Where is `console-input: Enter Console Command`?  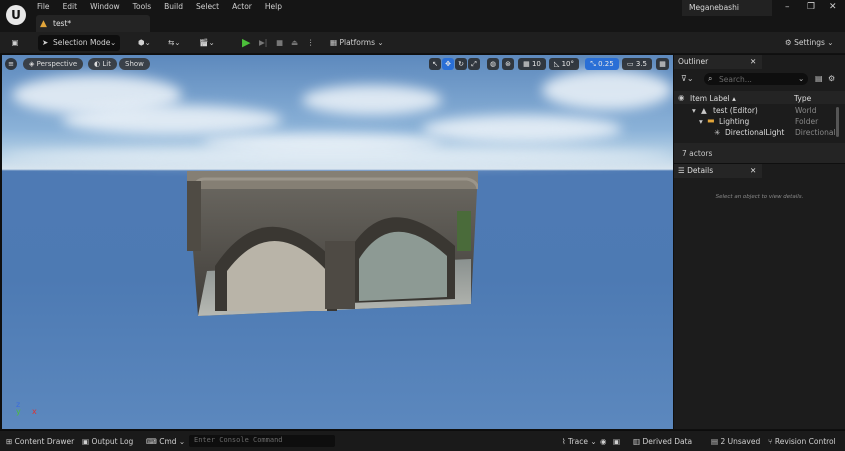 console-input: Enter Console Command is located at coordinates (262, 441).